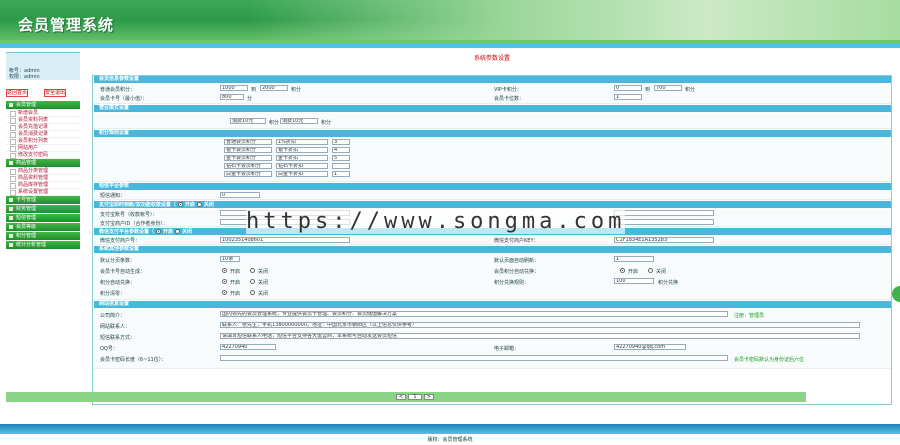 The width and height of the screenshot is (900, 445). What do you see at coordinates (341, 166) in the screenshot?
I see `rule-4-value` at bounding box center [341, 166].